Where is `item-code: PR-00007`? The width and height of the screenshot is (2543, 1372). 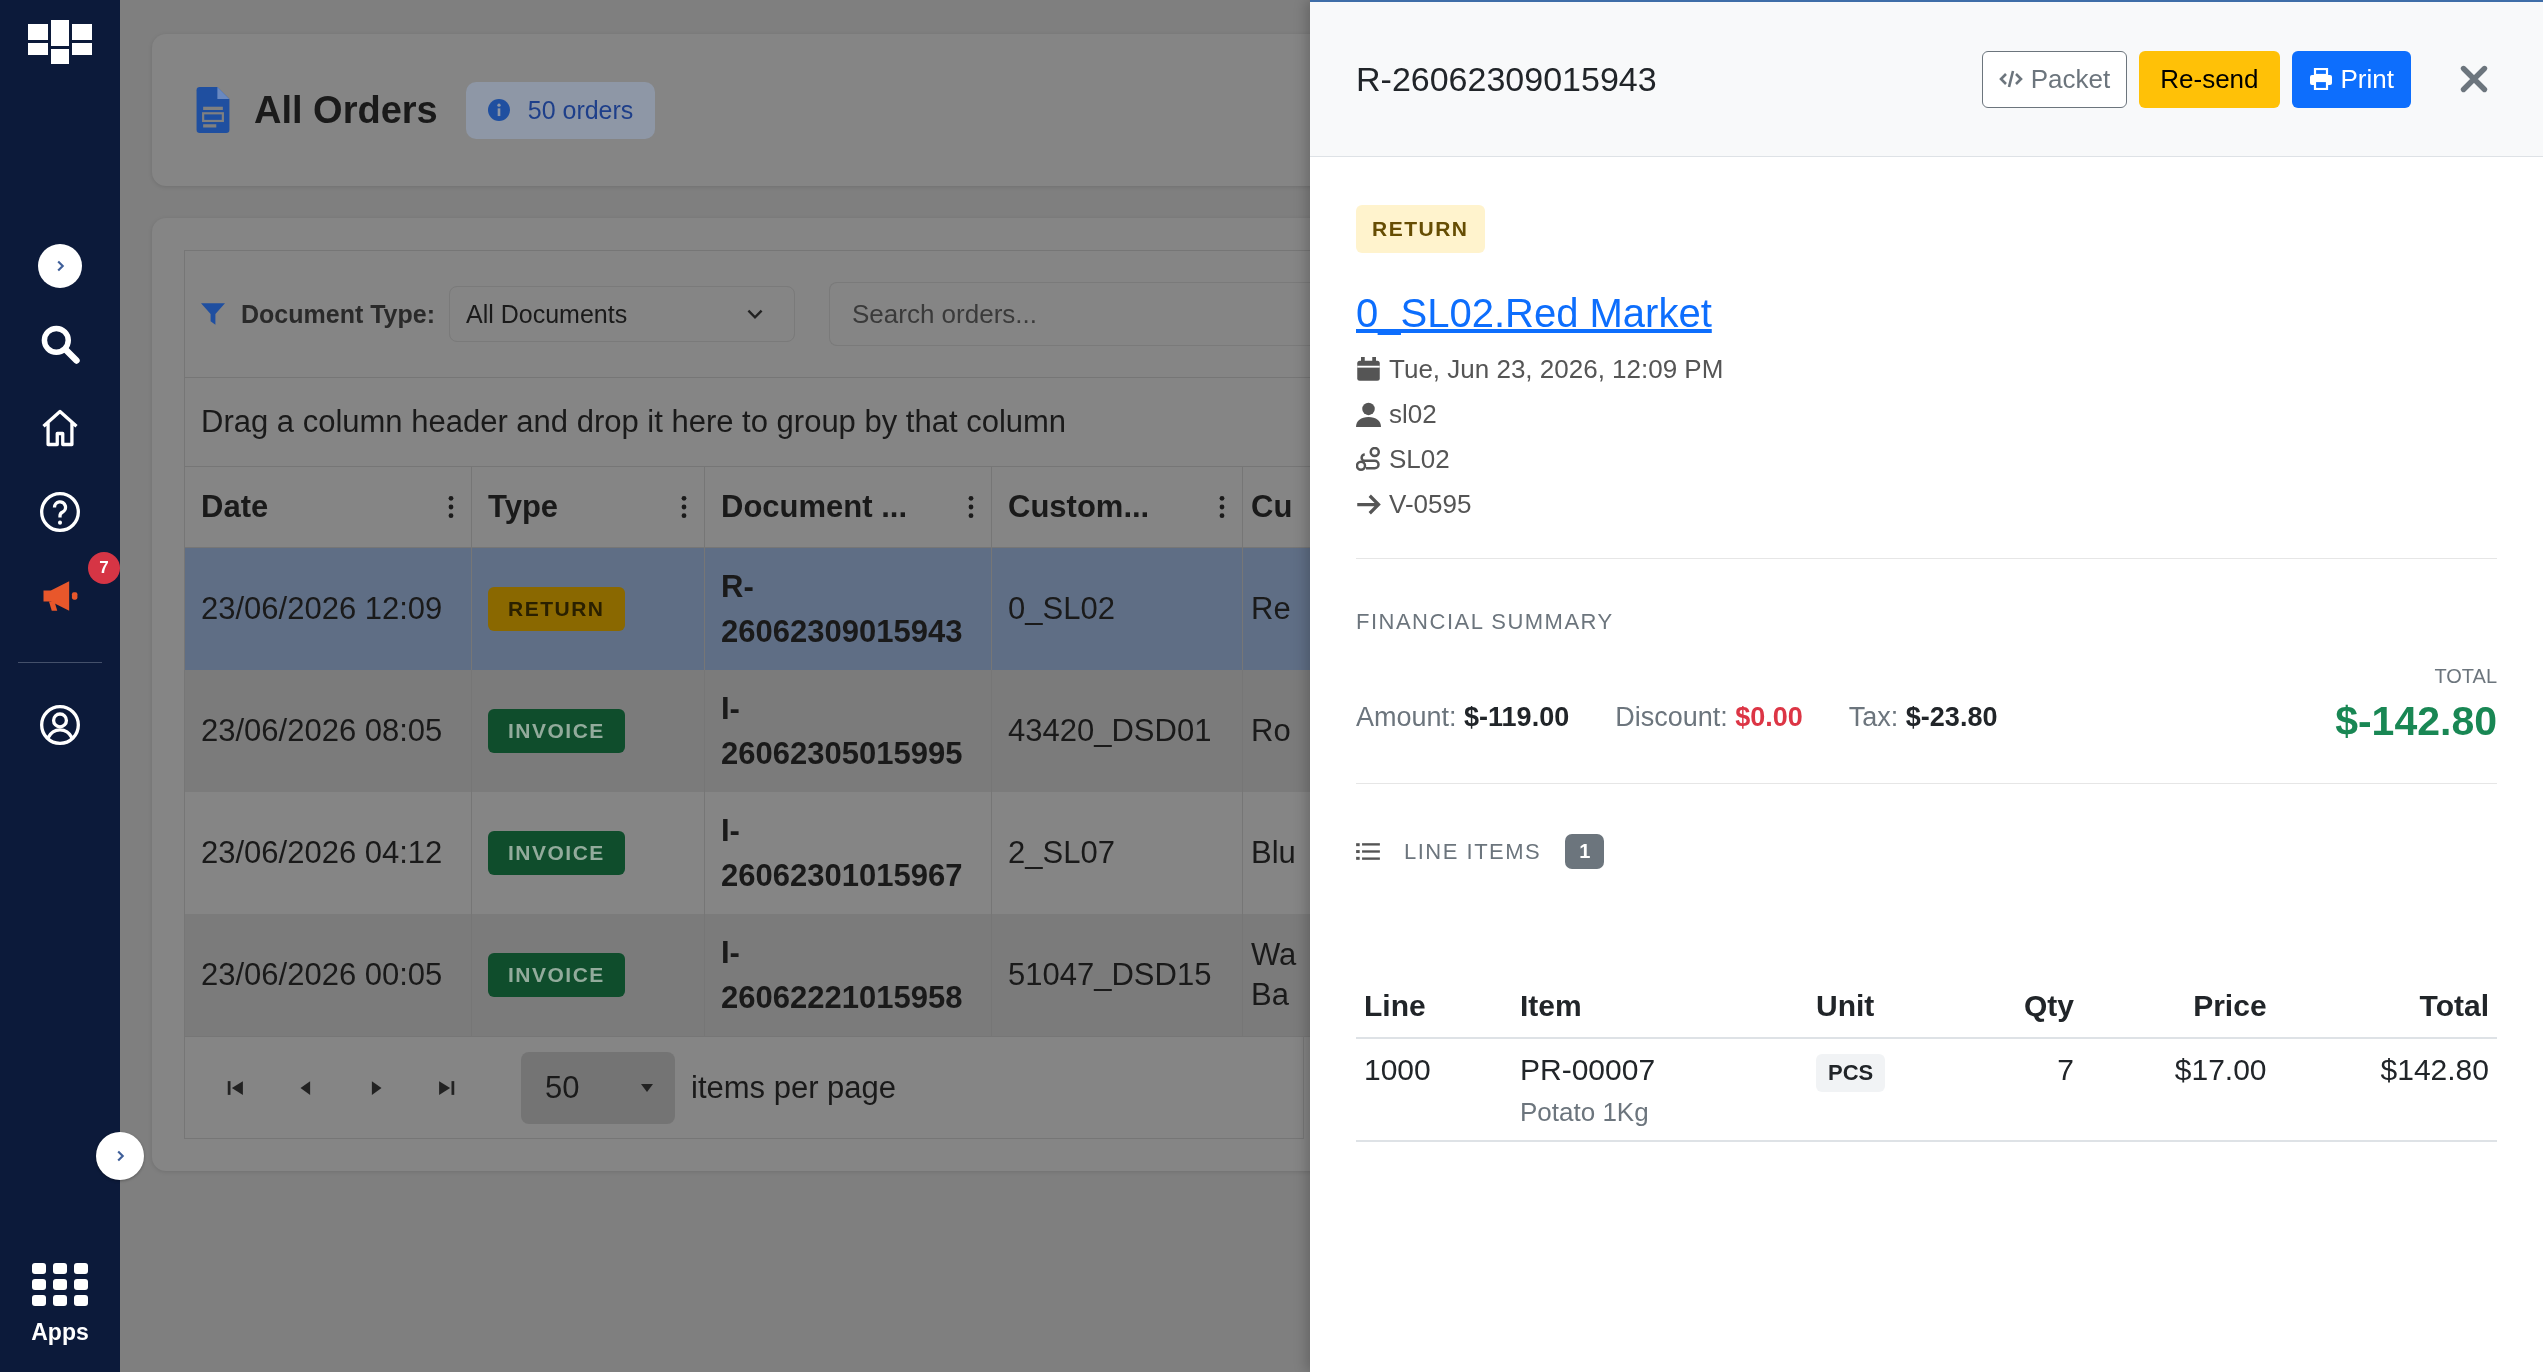
item-code: PR-00007 is located at coordinates (1588, 1070).